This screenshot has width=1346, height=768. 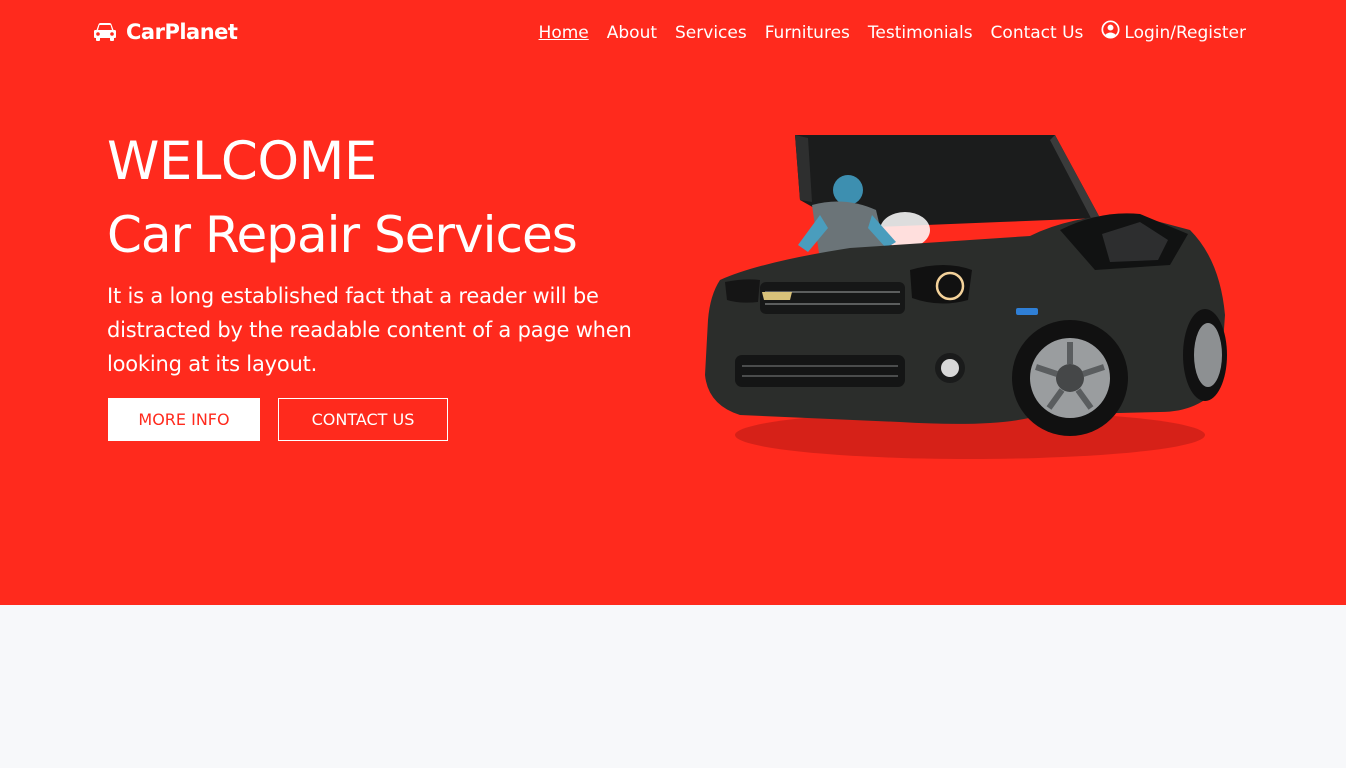 What do you see at coordinates (711, 33) in the screenshot?
I see `nav-services: Services` at bounding box center [711, 33].